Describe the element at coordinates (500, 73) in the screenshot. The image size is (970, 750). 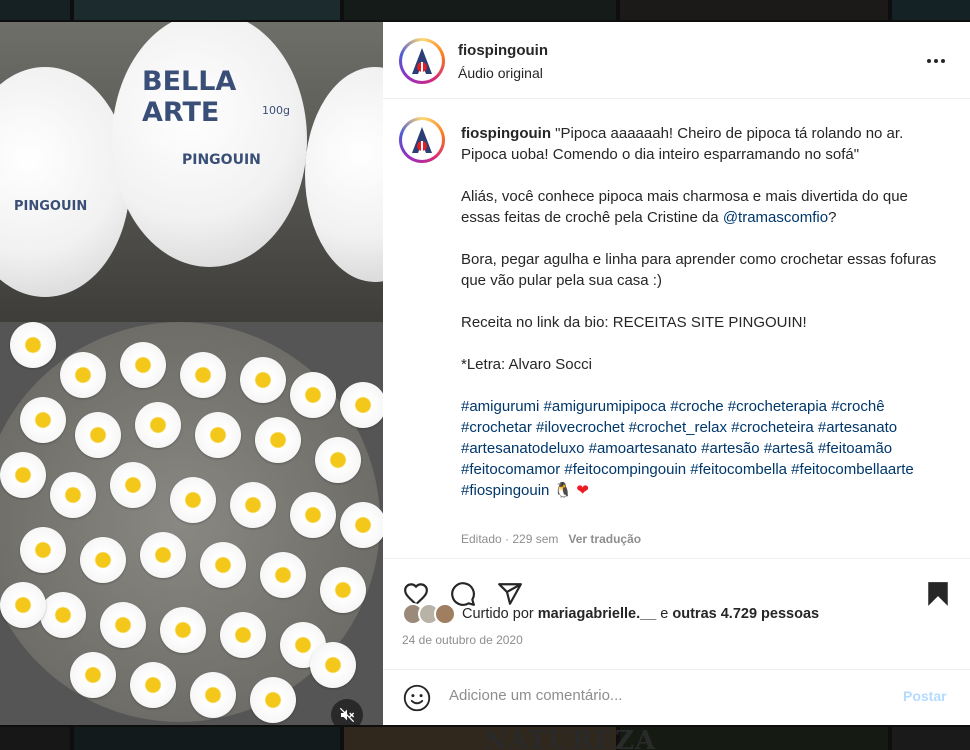
I see `audio-label: Áudio original` at that location.